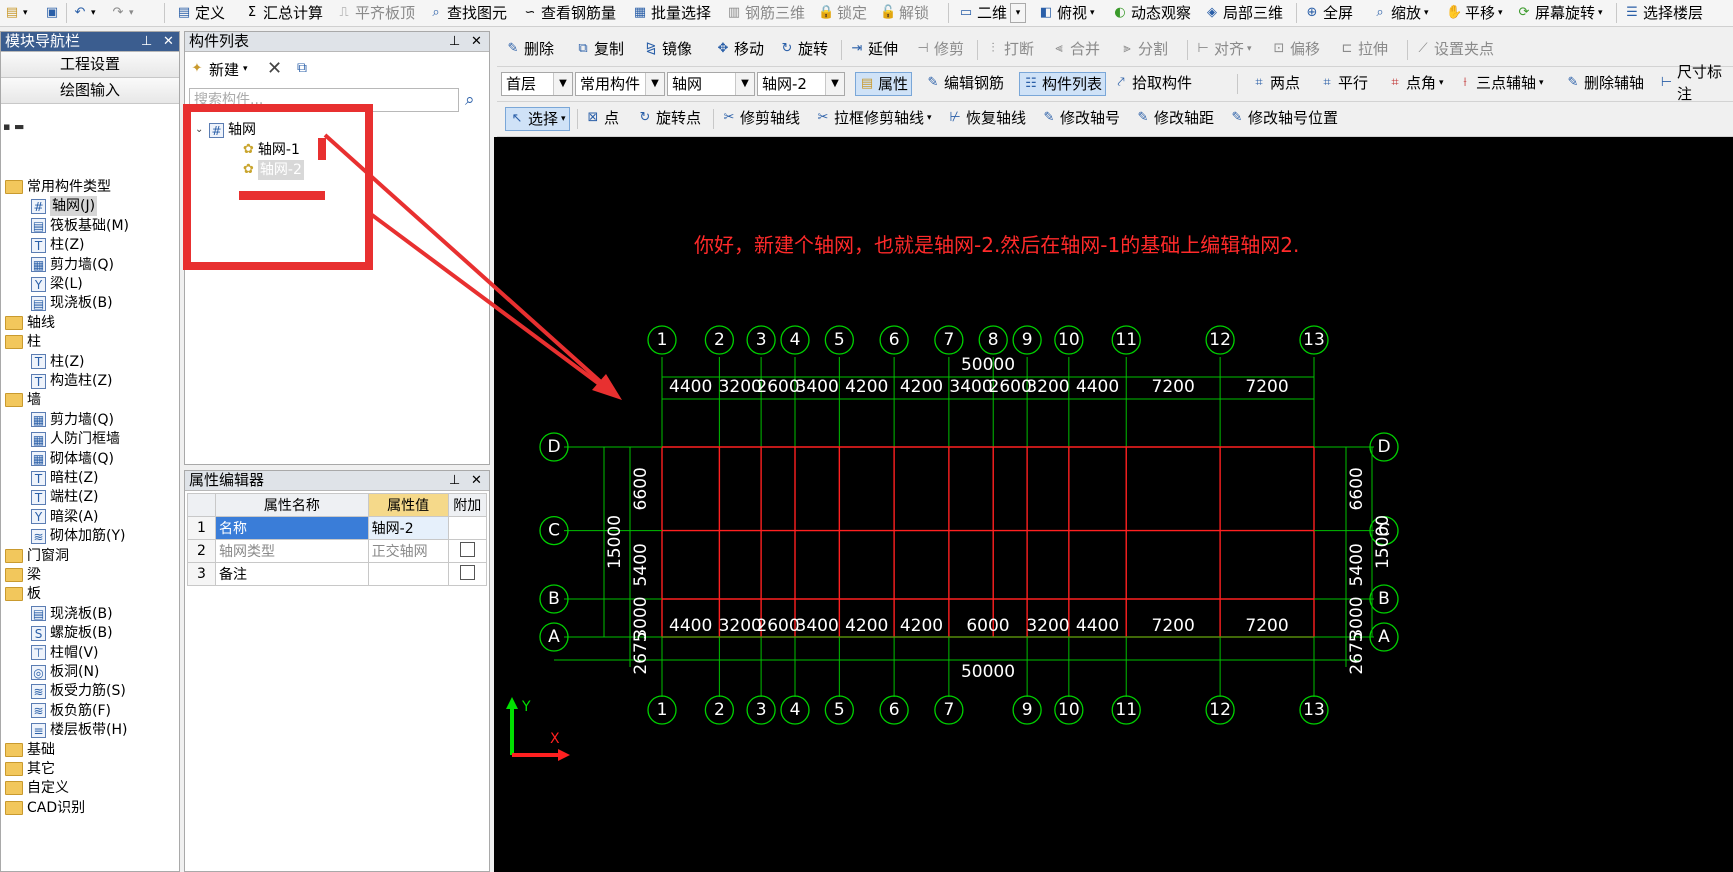 This screenshot has height=872, width=1733. I want to click on instance-select: 轴网-2 ▼, so click(801, 84).